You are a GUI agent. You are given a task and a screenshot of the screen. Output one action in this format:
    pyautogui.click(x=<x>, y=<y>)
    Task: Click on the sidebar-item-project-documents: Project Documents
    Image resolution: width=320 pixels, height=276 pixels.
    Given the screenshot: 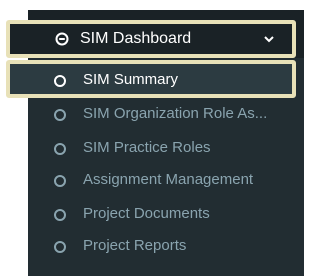 What is the action you would take?
    pyautogui.click(x=166, y=216)
    